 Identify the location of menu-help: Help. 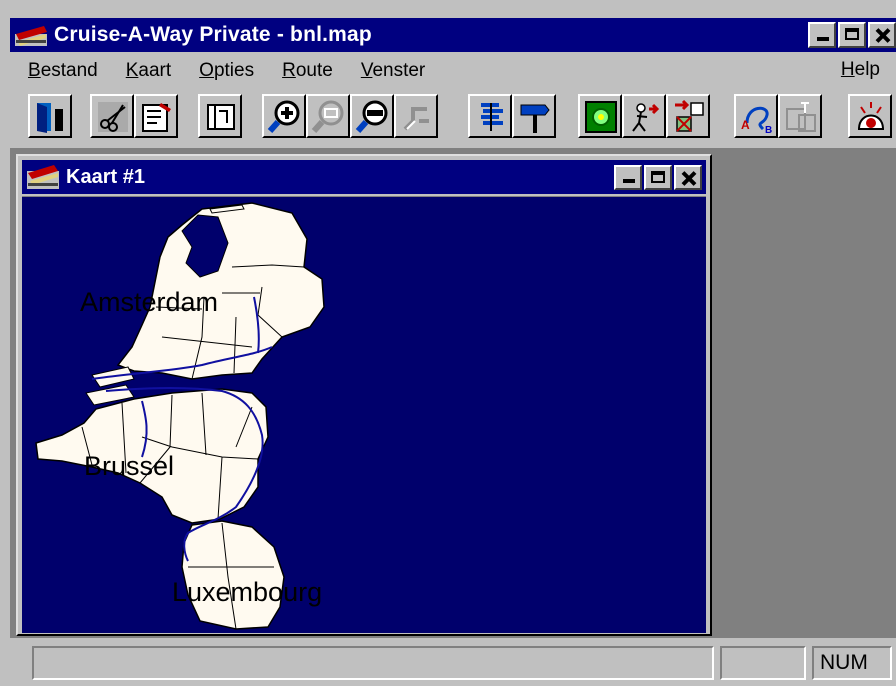
(856, 70).